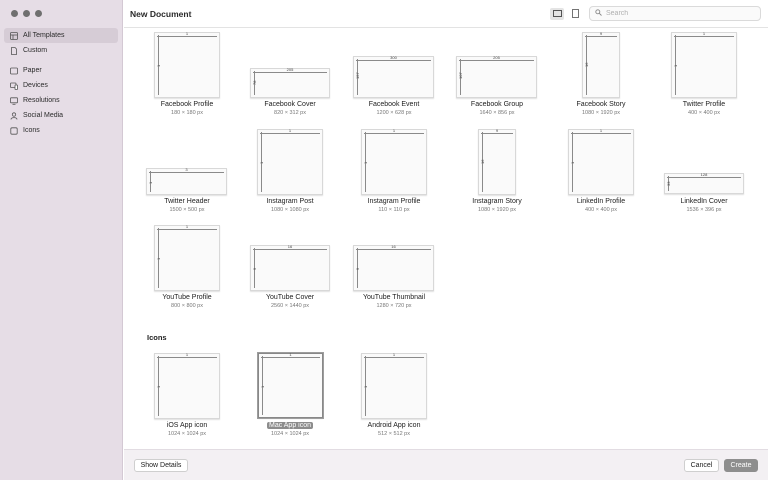 The width and height of the screenshot is (768, 480). I want to click on window-controls, so click(26, 13).